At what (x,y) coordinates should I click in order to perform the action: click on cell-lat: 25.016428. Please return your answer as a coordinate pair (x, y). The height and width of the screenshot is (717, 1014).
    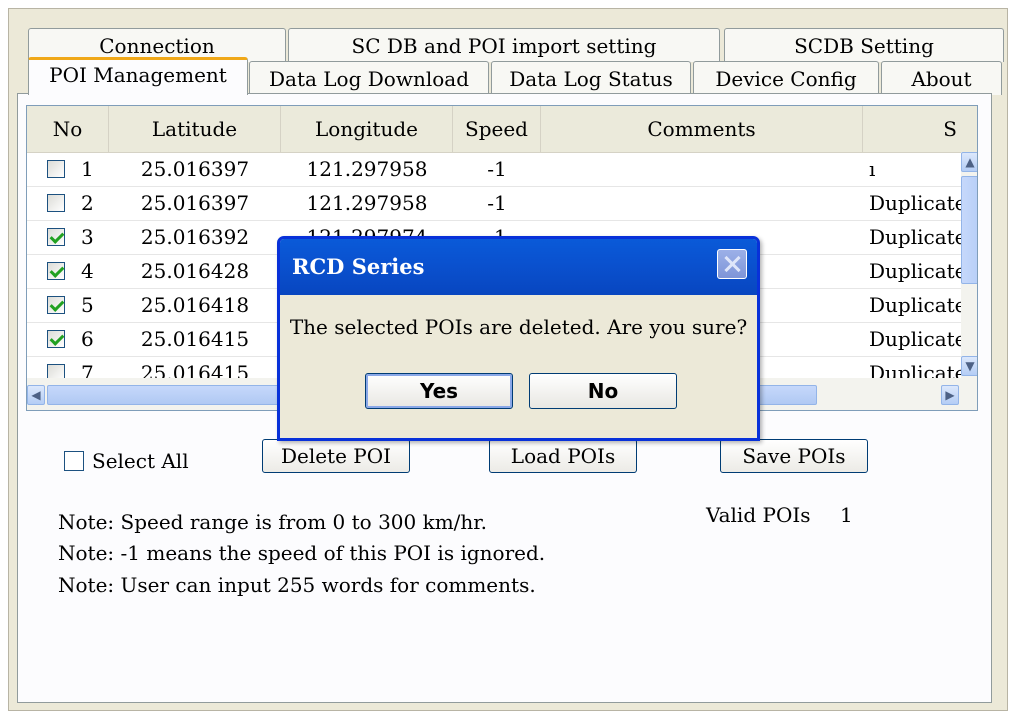
    Looking at the image, I should click on (195, 271).